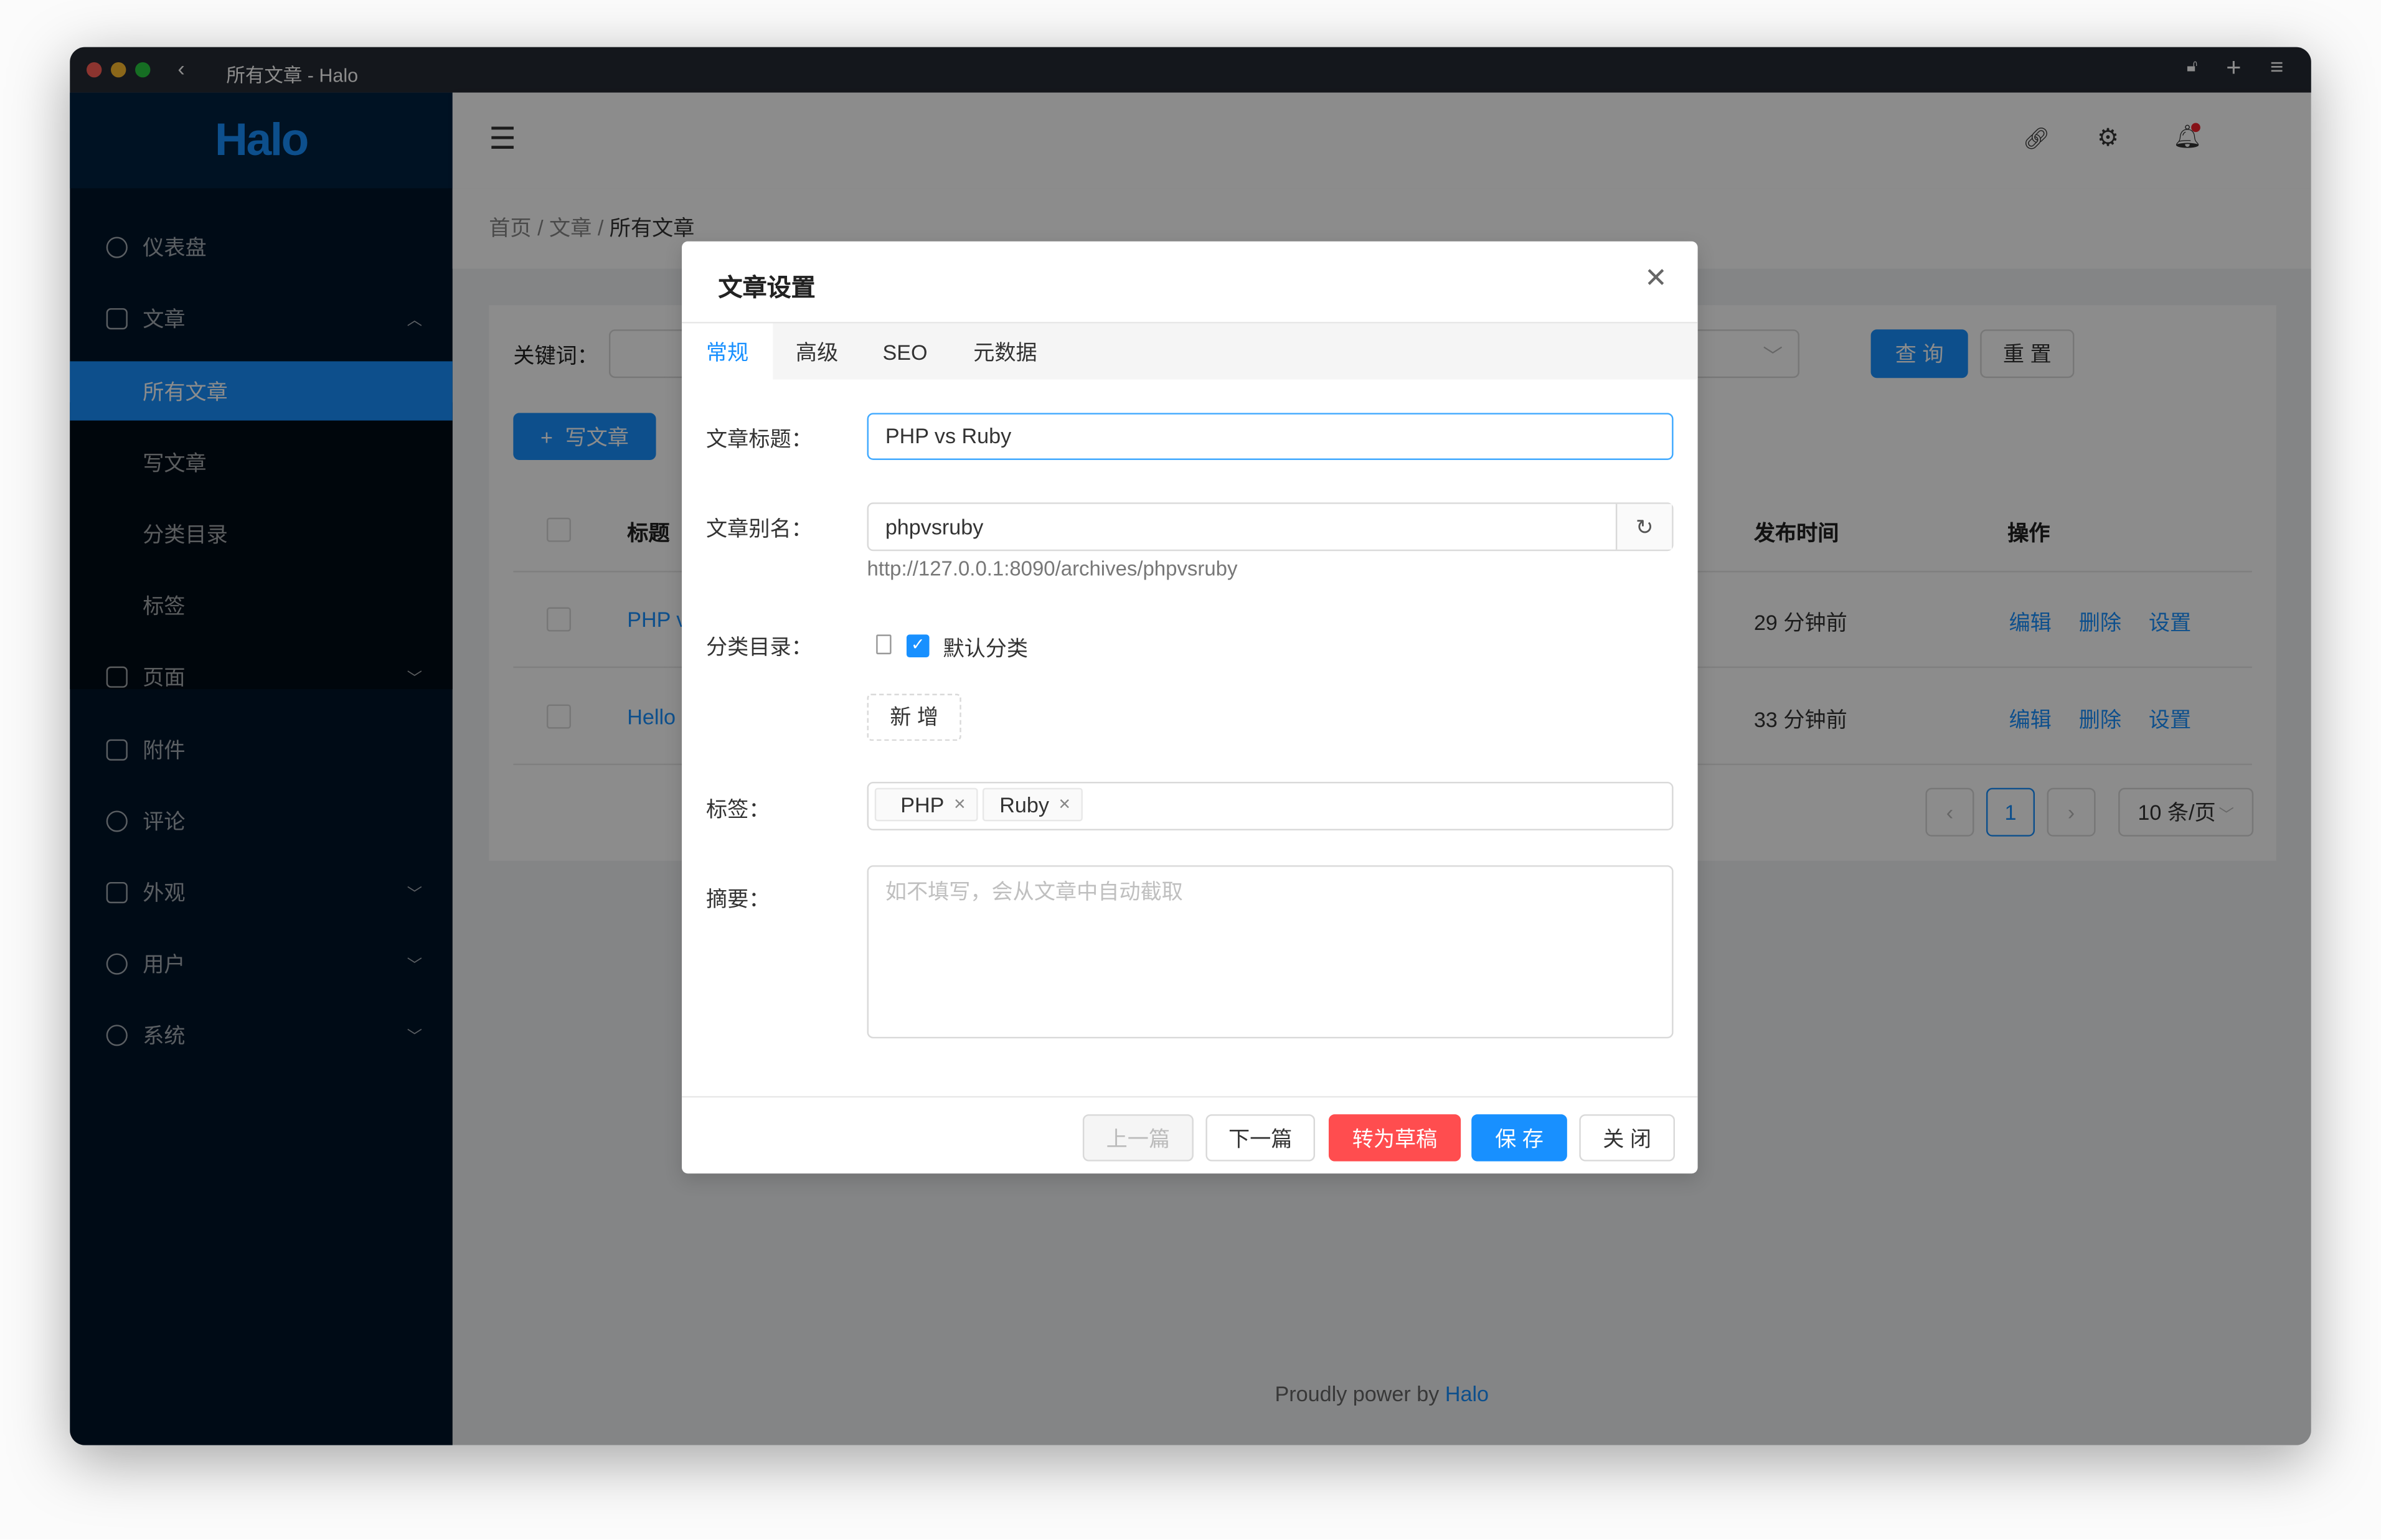  Describe the element at coordinates (1655, 278) in the screenshot. I see `close-icon: ✕` at that location.